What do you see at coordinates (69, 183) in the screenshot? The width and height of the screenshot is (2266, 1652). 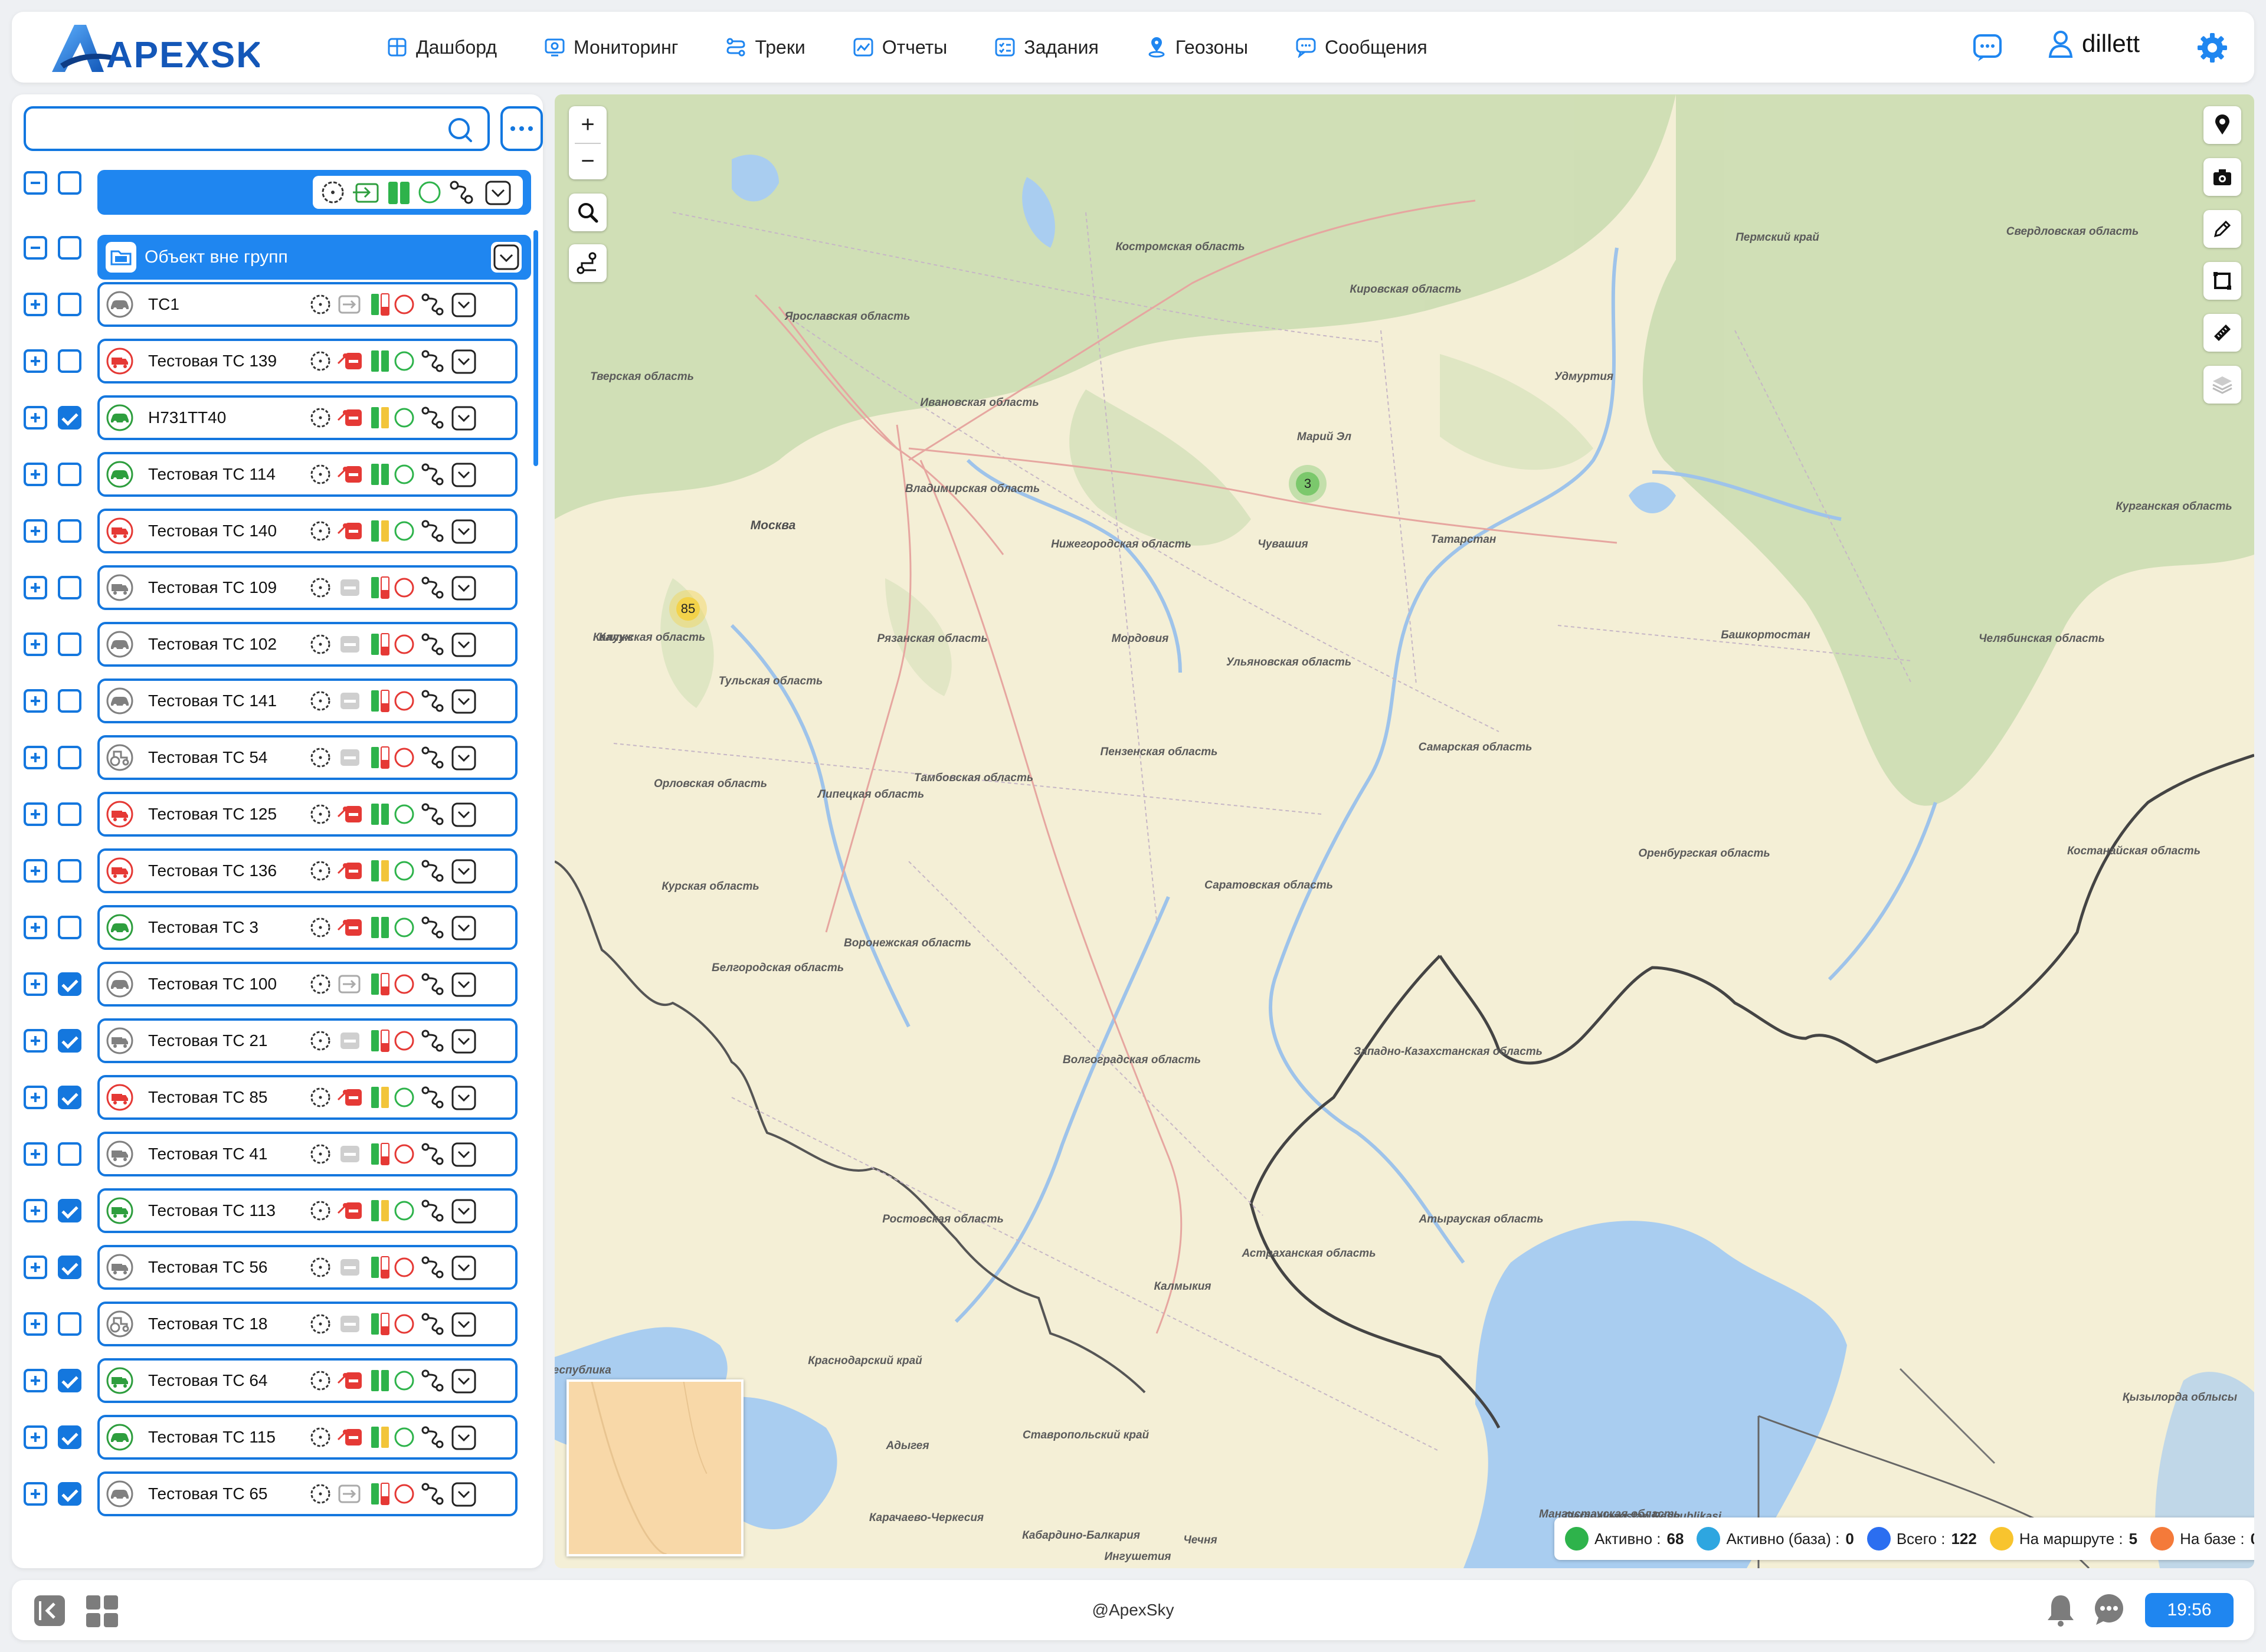 I see `select-all-checkbox` at bounding box center [69, 183].